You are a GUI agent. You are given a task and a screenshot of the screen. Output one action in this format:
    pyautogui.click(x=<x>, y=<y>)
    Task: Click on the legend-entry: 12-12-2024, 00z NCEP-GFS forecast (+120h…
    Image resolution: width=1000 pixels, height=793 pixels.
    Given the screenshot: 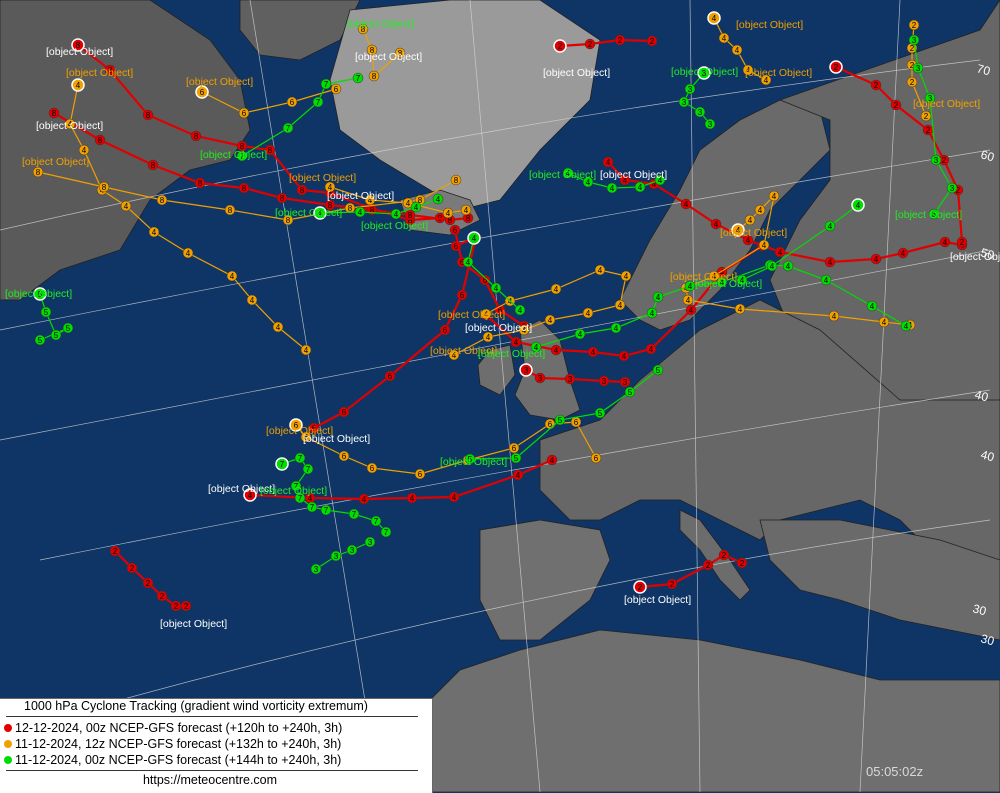 What is the action you would take?
    pyautogui.click(x=173, y=728)
    